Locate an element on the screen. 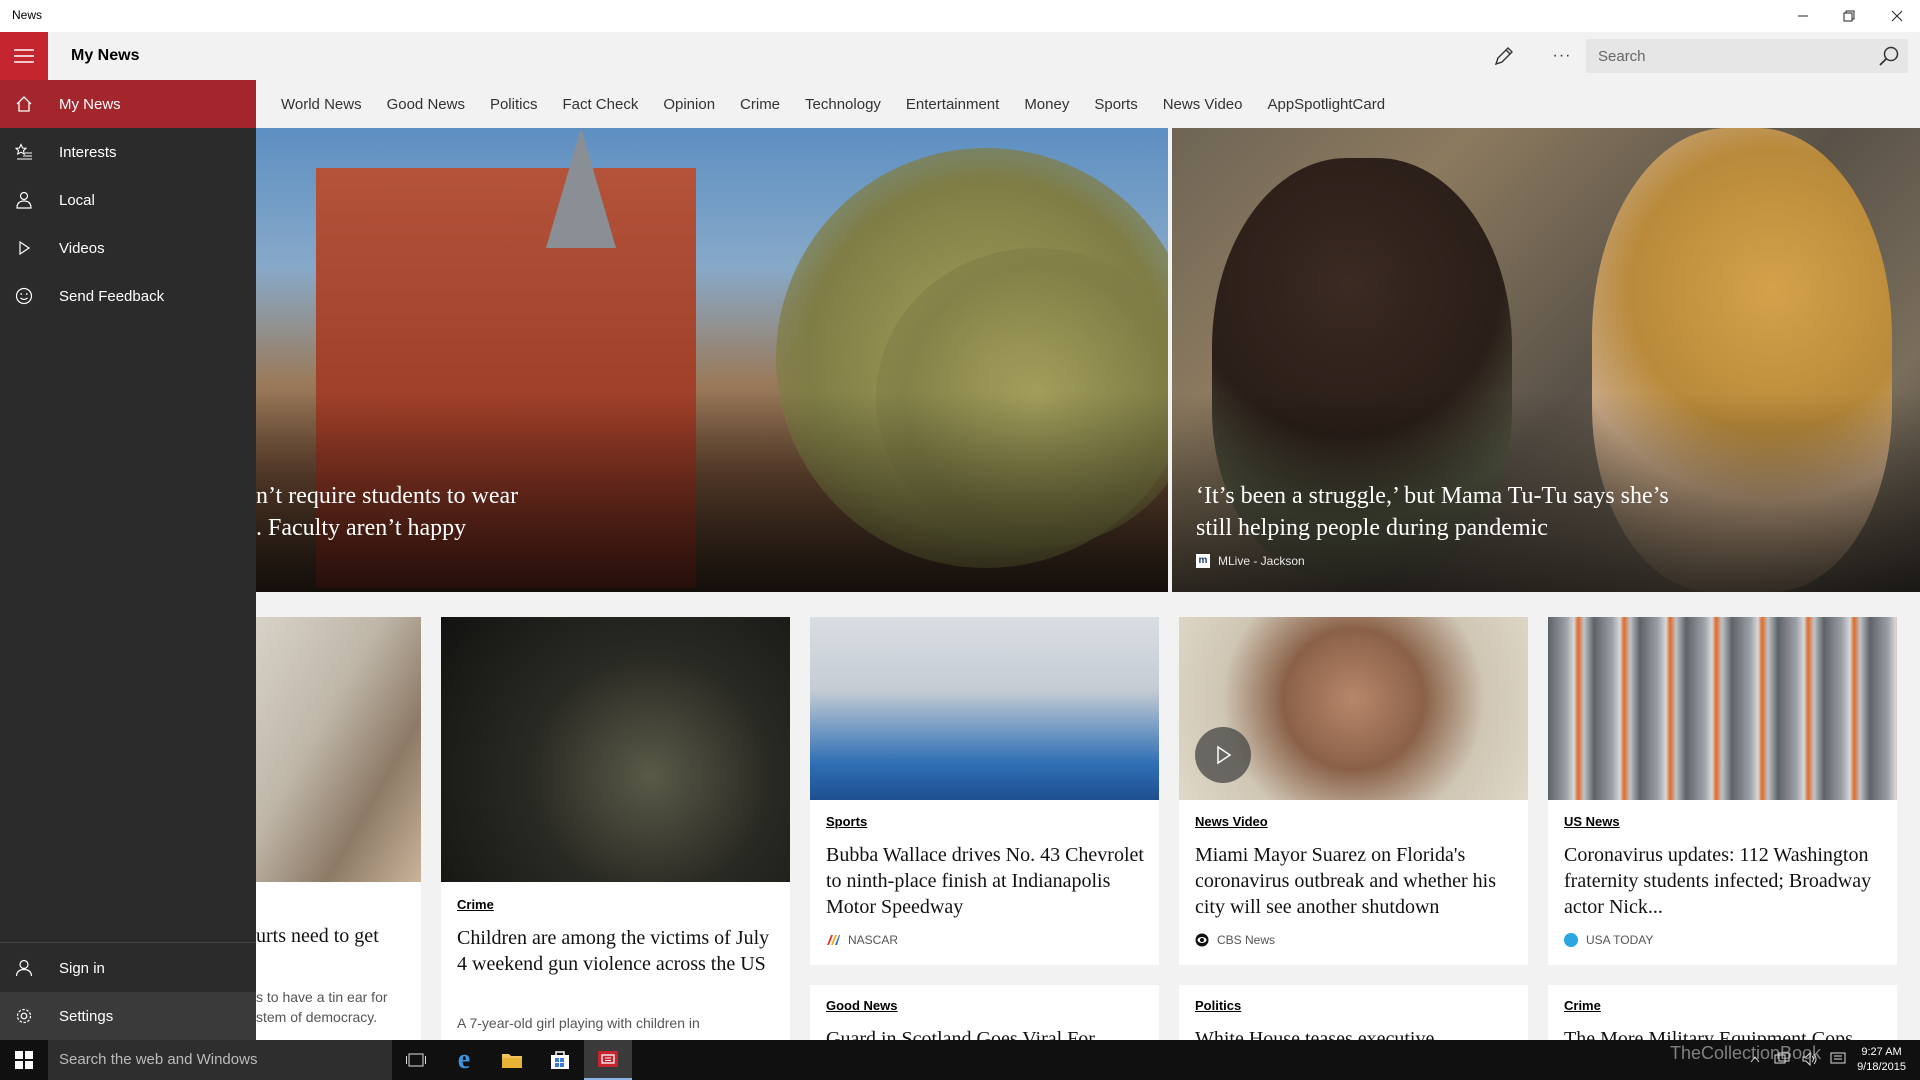 The height and width of the screenshot is (1080, 1920). card-category: US News is located at coordinates (1592, 821).